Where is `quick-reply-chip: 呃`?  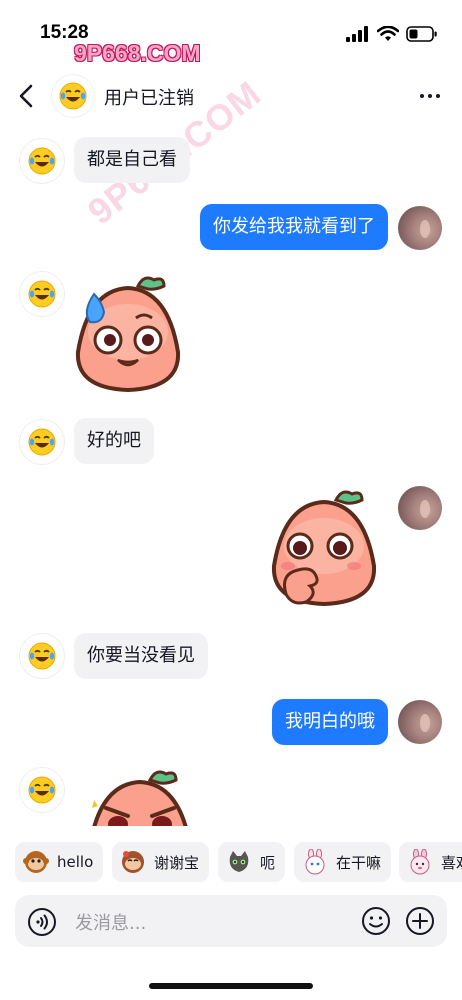 quick-reply-chip: 呃 is located at coordinates (252, 862).